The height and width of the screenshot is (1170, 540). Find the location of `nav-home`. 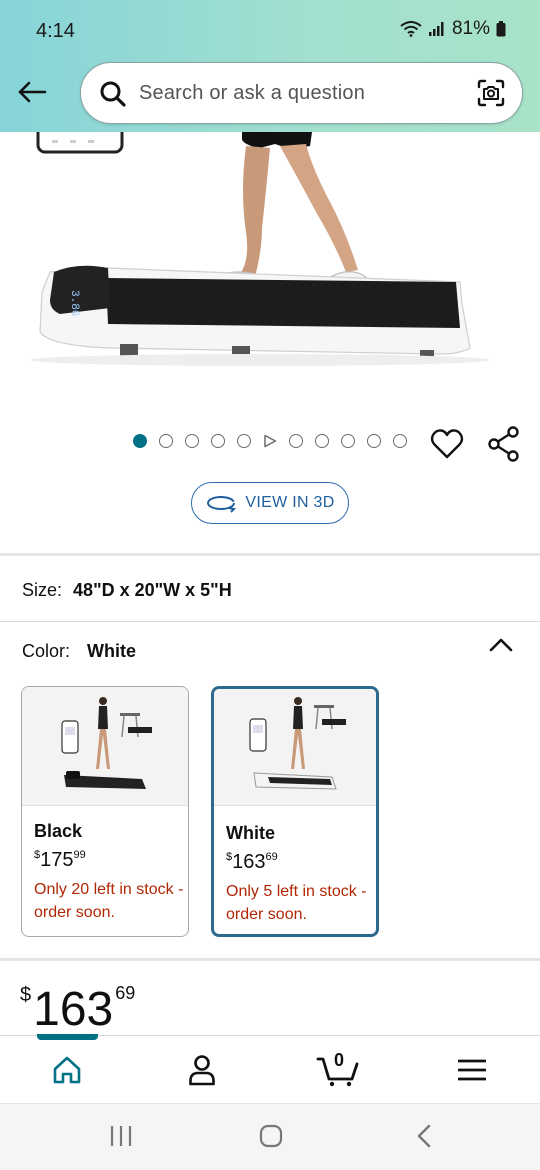

nav-home is located at coordinates (67, 1070).